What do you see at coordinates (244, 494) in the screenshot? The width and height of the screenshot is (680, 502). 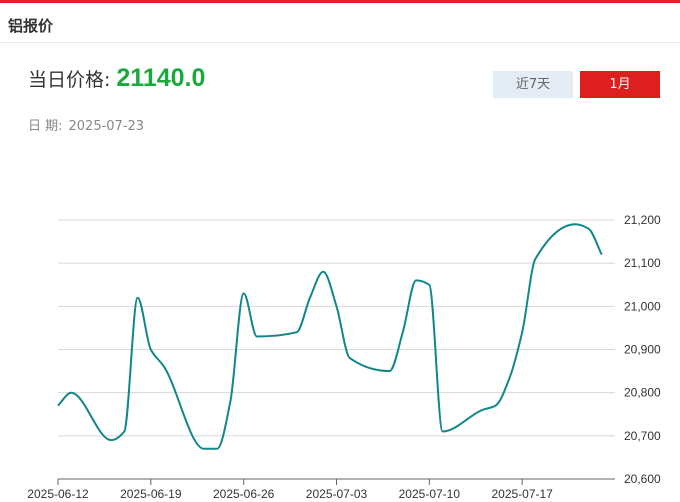 I see `x-tick-label: 2025-06-26` at bounding box center [244, 494].